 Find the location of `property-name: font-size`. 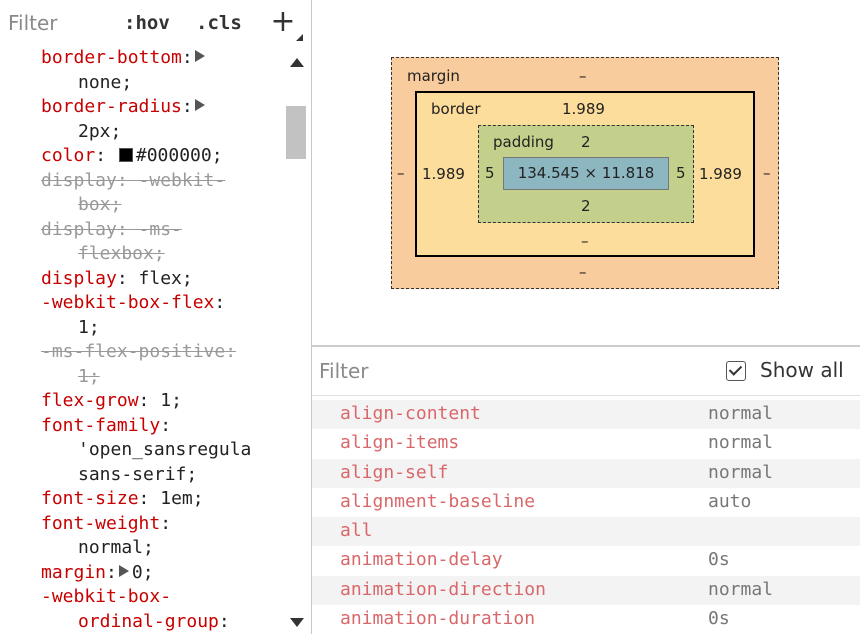

property-name: font-size is located at coordinates (90, 498).